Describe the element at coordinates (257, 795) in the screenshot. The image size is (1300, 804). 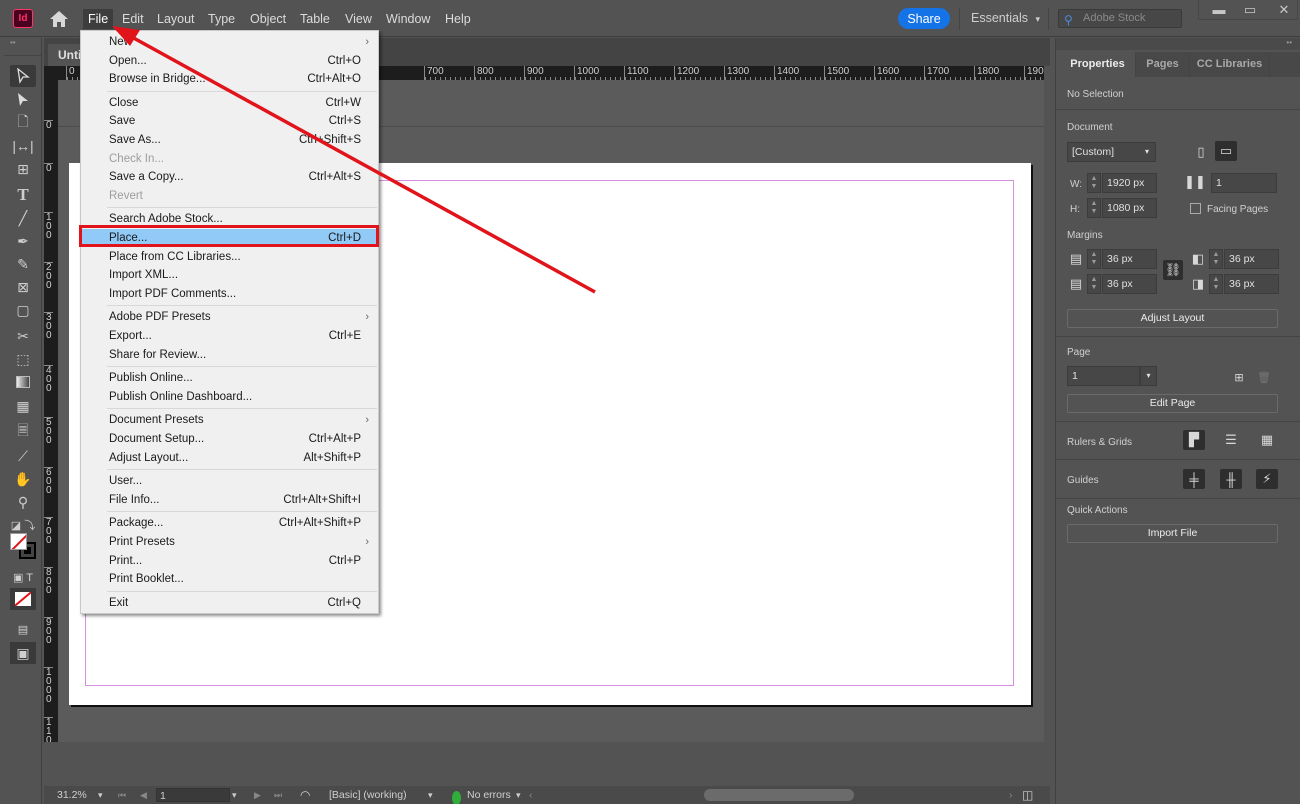
I see `next-page-icon: ▶` at that location.